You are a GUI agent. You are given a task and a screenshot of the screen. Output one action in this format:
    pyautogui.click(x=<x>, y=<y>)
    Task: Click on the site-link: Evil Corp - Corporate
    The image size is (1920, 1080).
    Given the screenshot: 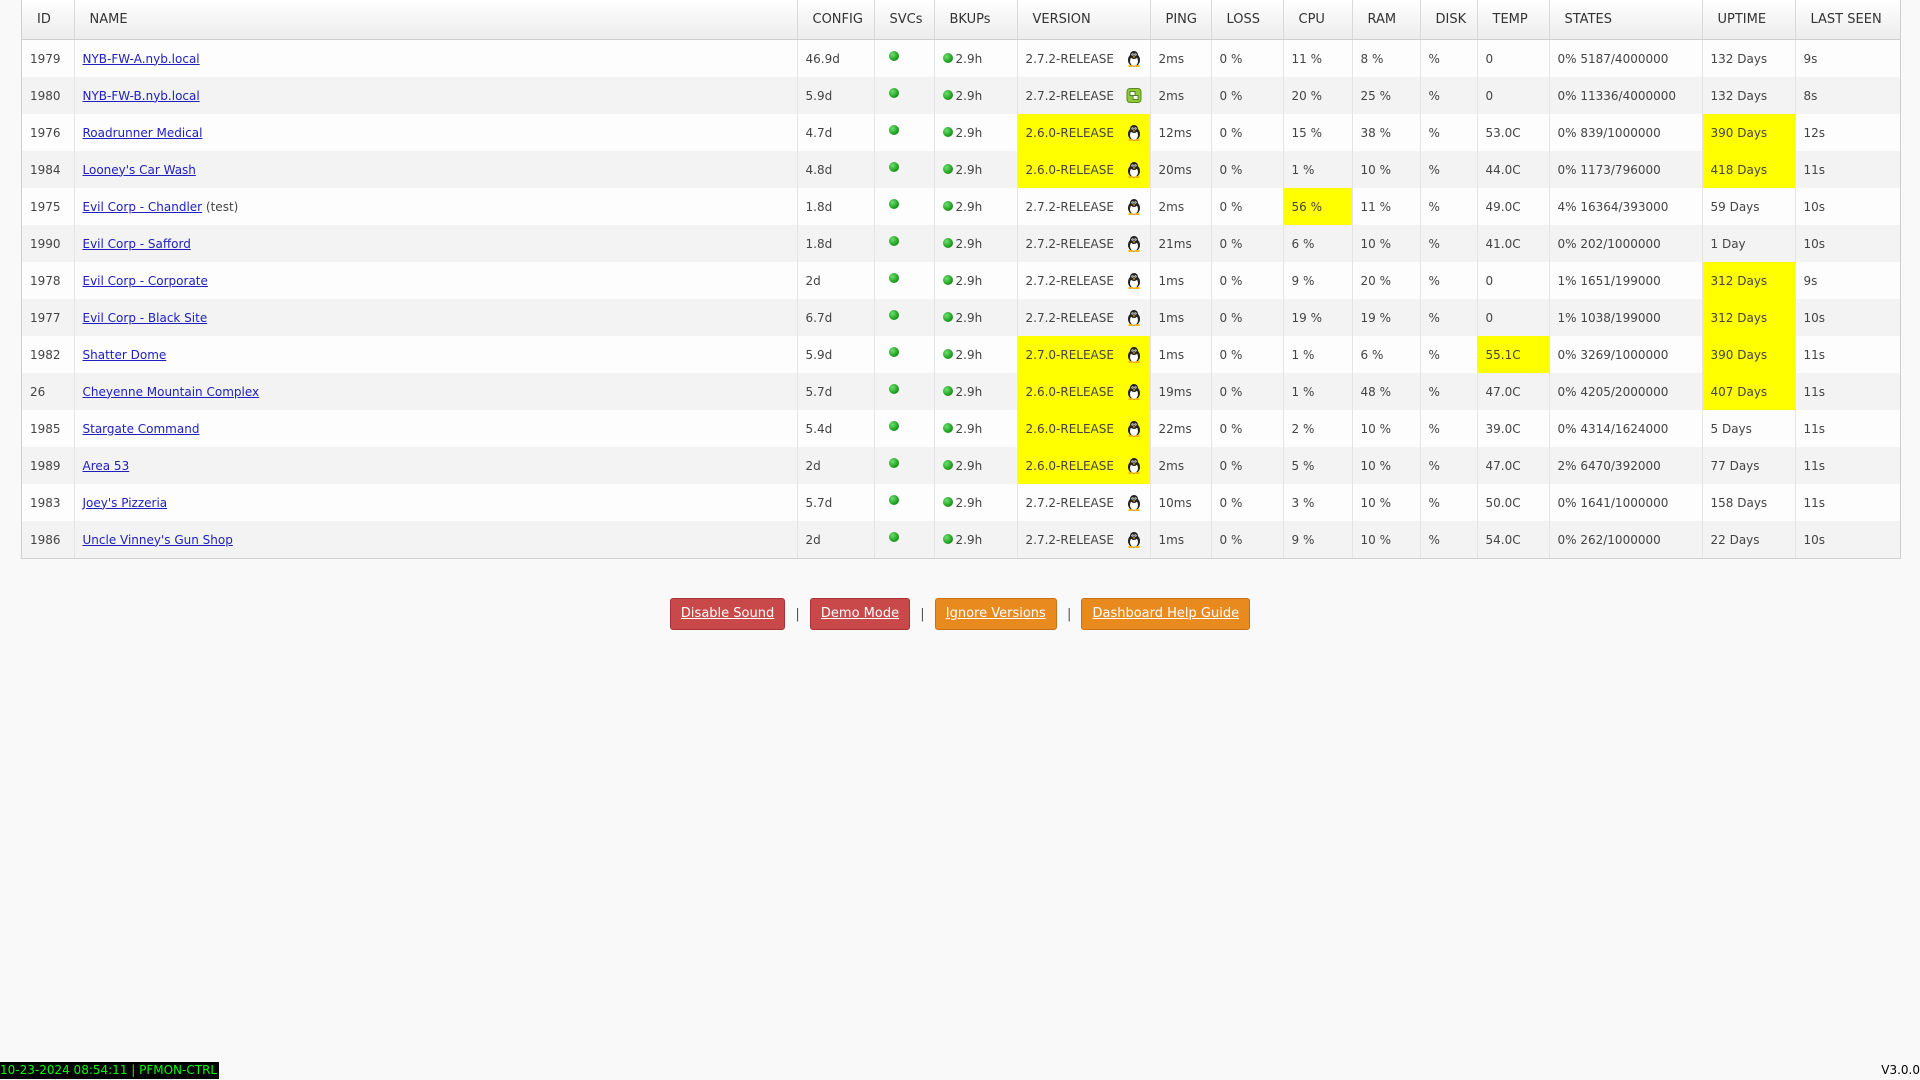 What is the action you would take?
    pyautogui.click(x=145, y=281)
    